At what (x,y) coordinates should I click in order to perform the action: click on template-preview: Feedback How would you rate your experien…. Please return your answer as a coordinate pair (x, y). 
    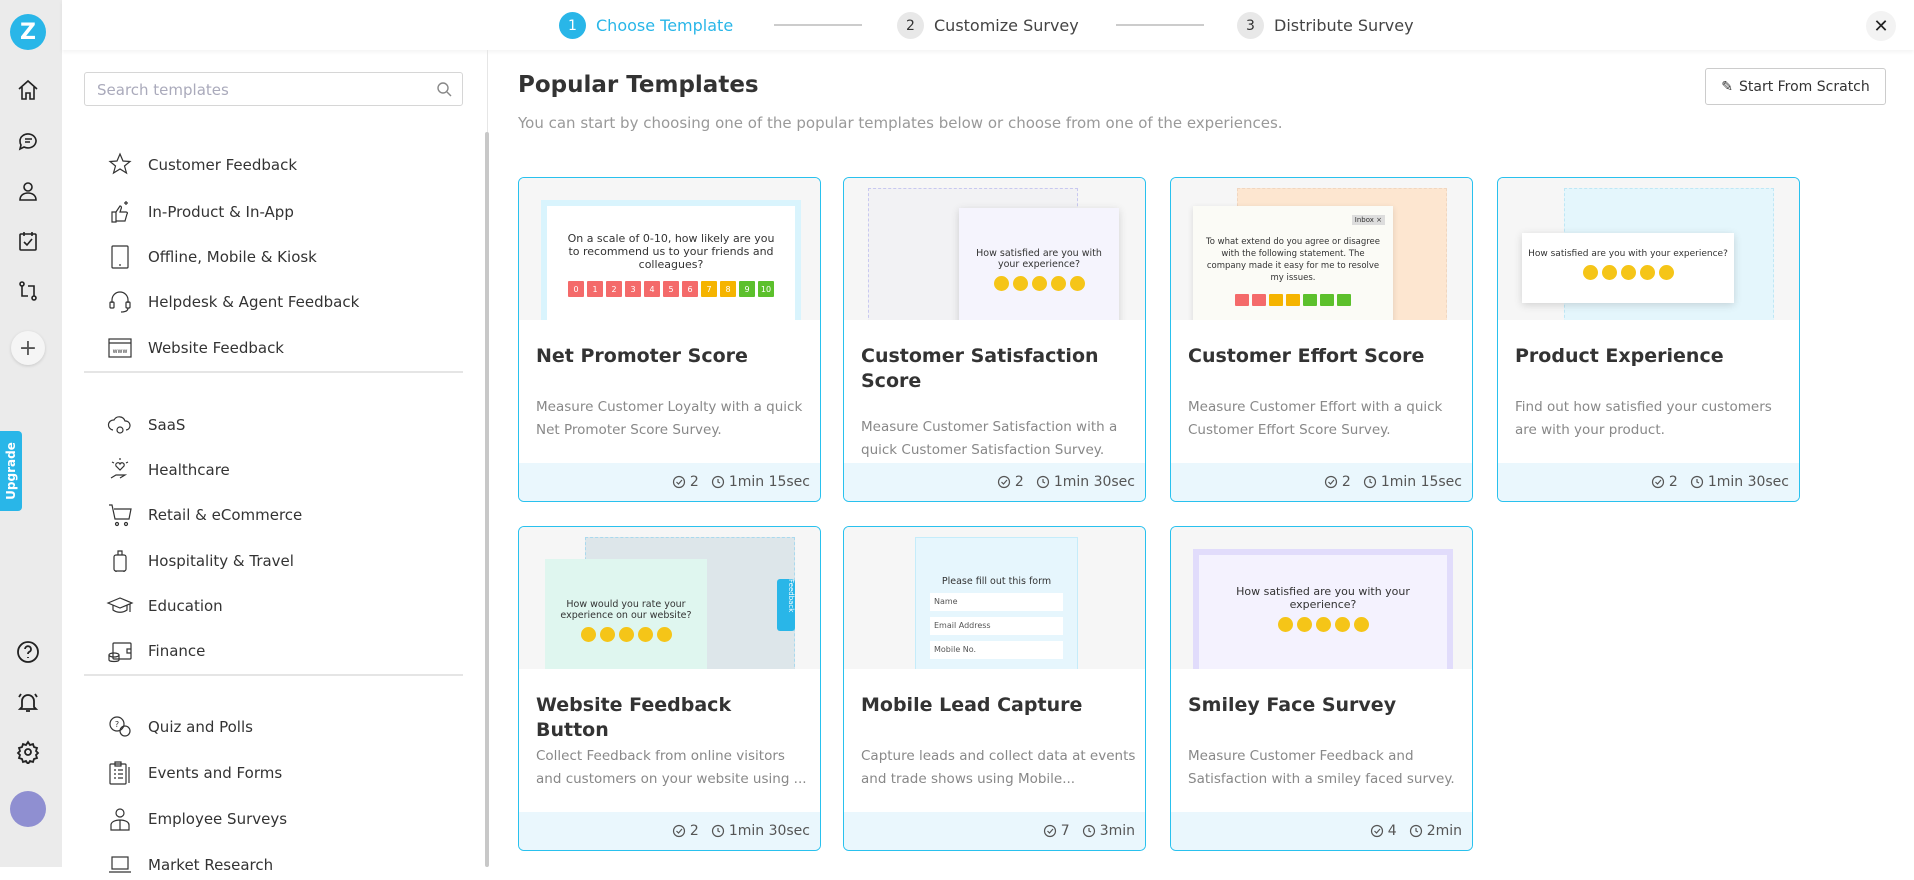
    Looking at the image, I should click on (669, 598).